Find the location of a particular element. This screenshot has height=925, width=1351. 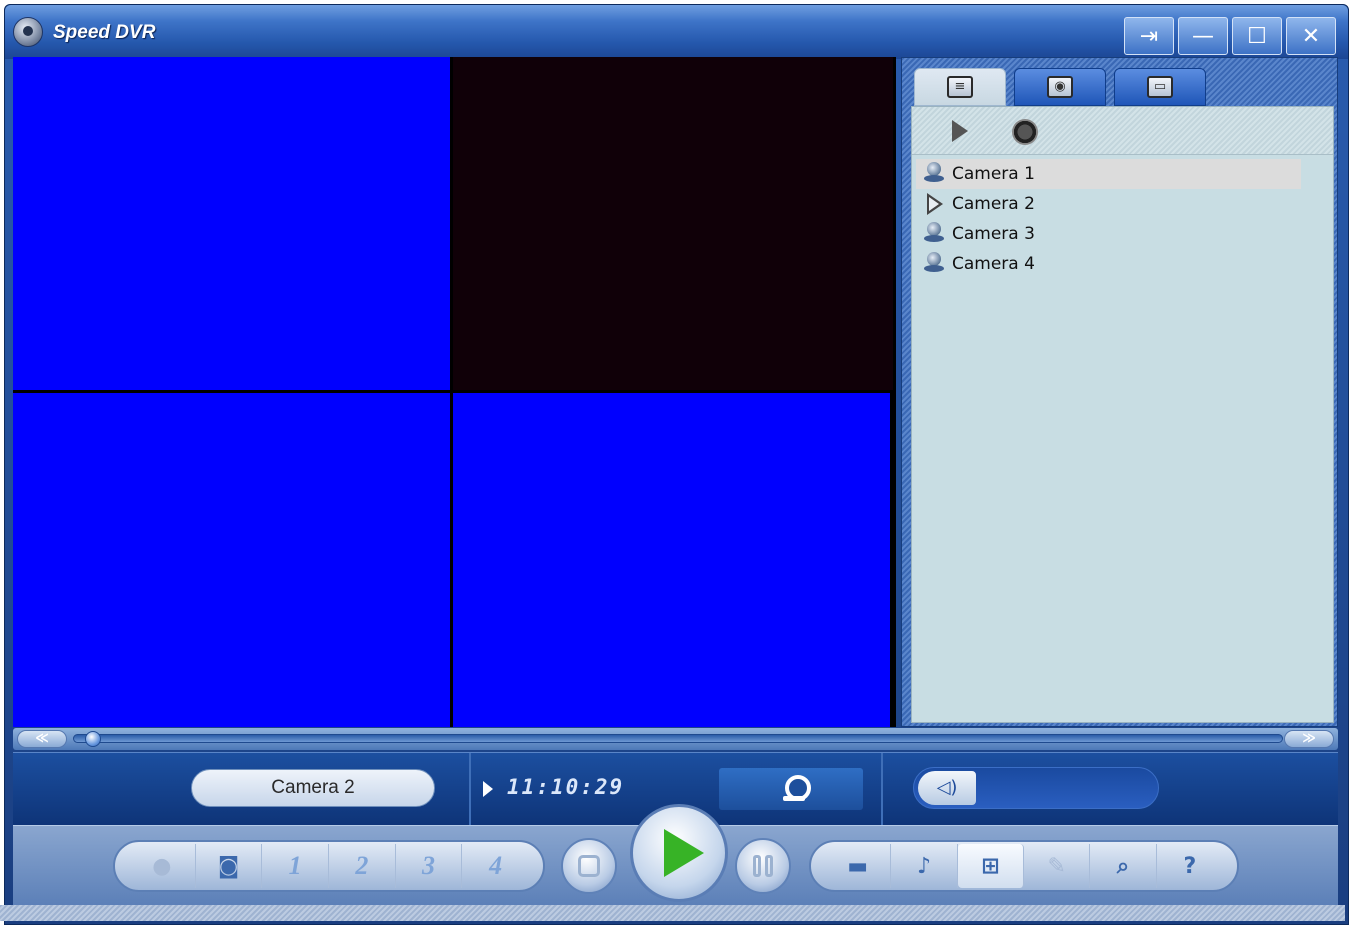

grid-icon: ⊞ is located at coordinates (990, 866).